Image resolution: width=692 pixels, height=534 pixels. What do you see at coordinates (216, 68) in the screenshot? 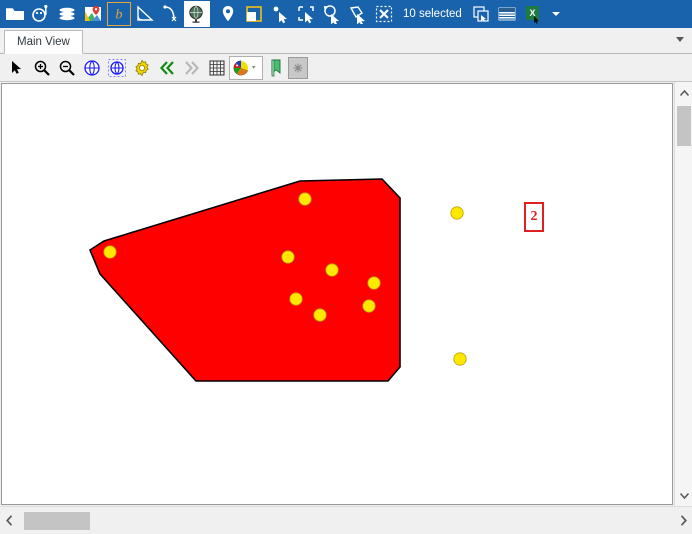
I see `grid-icon` at bounding box center [216, 68].